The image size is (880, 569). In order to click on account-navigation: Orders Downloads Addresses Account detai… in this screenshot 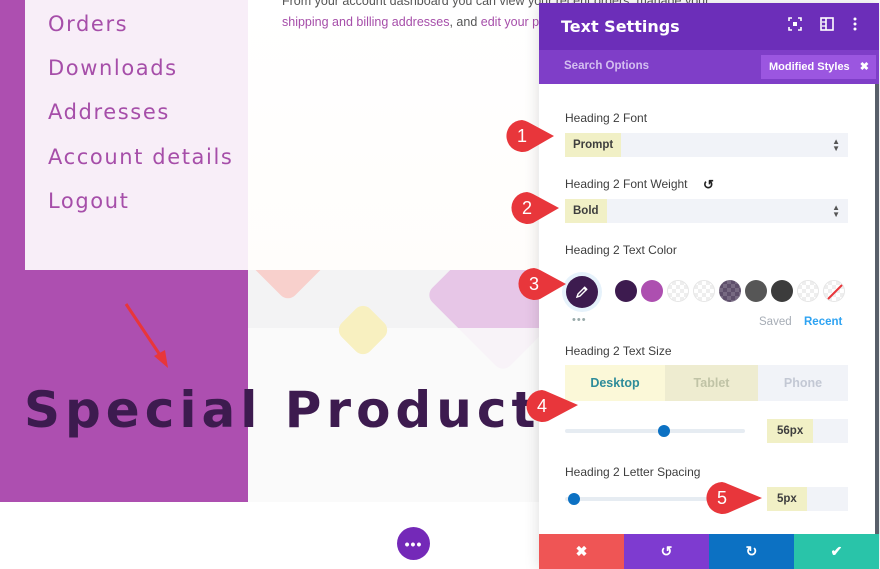, I will do `click(136, 135)`.